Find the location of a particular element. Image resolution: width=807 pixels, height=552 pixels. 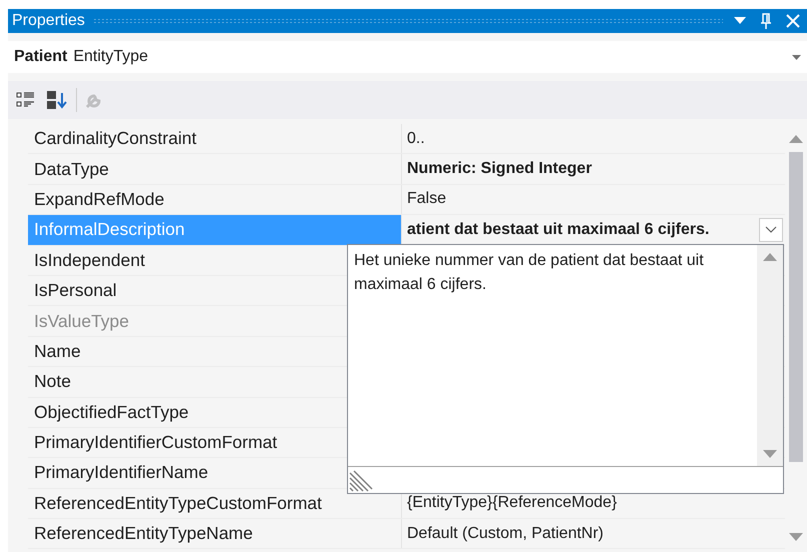

property-value: atient dat bestaat uit maximaal 6 cijfers. is located at coordinates (593, 230).